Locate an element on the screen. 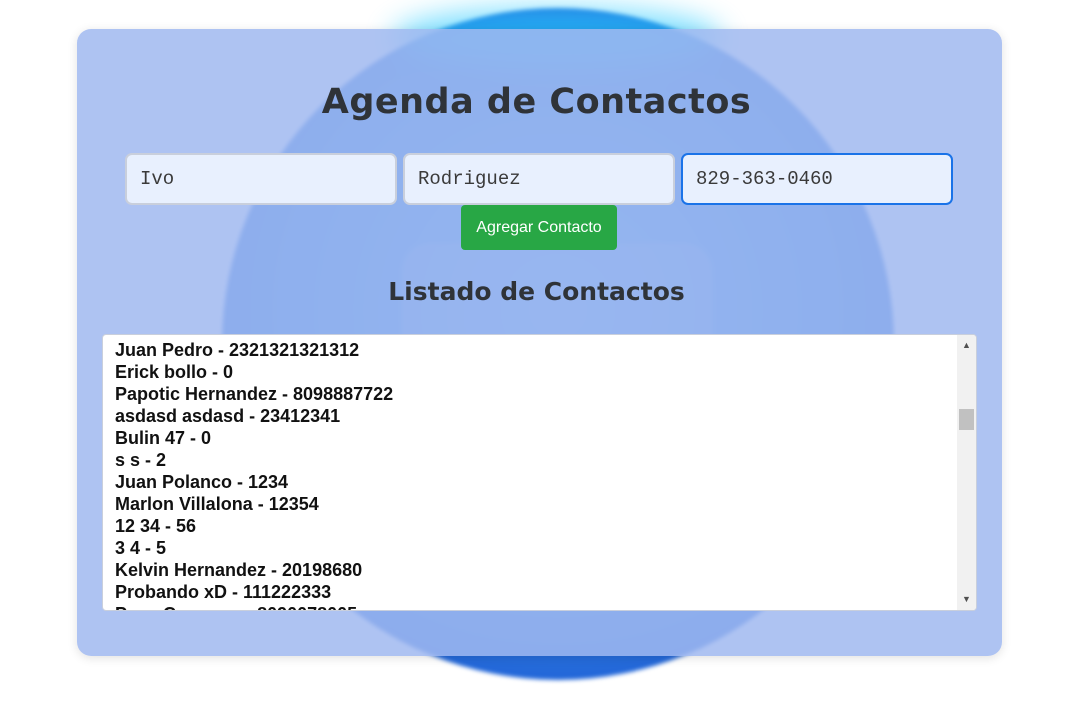 Image resolution: width=1073 pixels, height=723 pixels. page-title: Agenda de Contactos is located at coordinates (536, 102).